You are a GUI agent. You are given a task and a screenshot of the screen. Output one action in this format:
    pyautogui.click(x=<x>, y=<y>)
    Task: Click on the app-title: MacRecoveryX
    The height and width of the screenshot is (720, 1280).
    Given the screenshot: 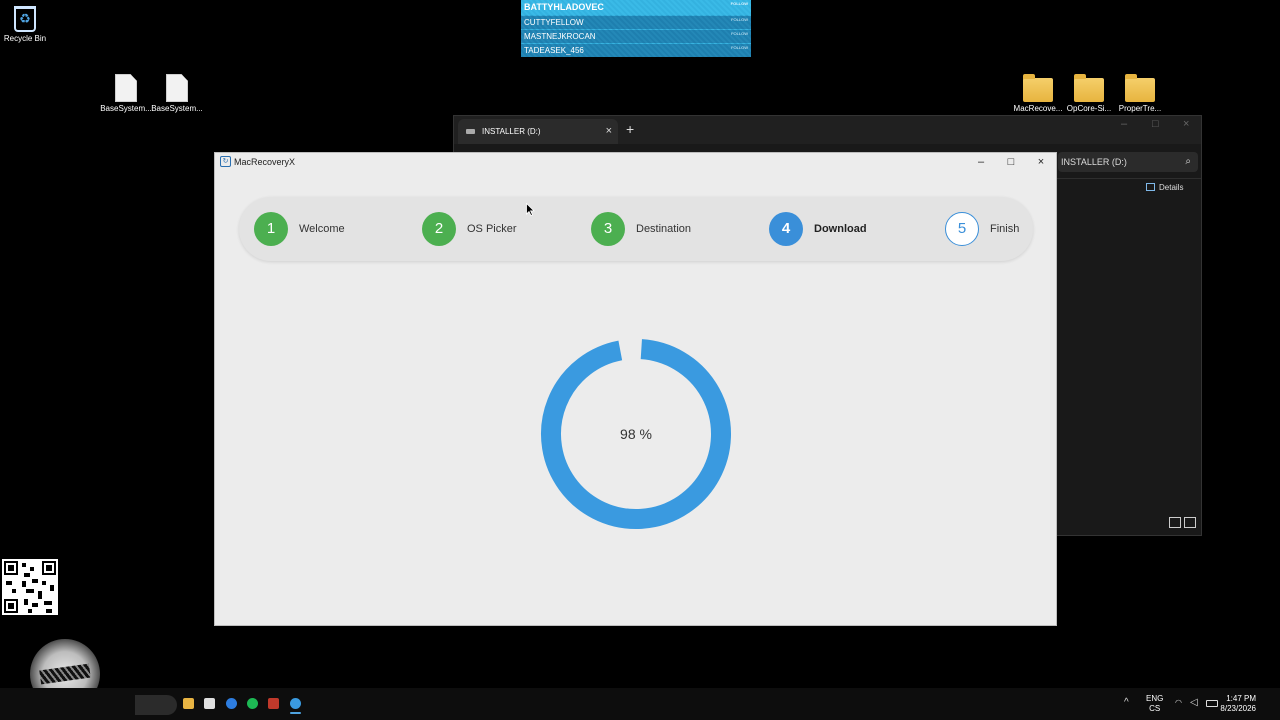 What is the action you would take?
    pyautogui.click(x=265, y=162)
    